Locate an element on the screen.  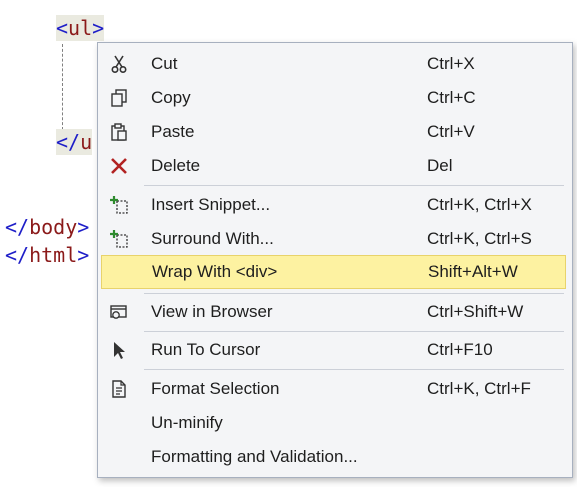
scissors-icon is located at coordinates (119, 64).